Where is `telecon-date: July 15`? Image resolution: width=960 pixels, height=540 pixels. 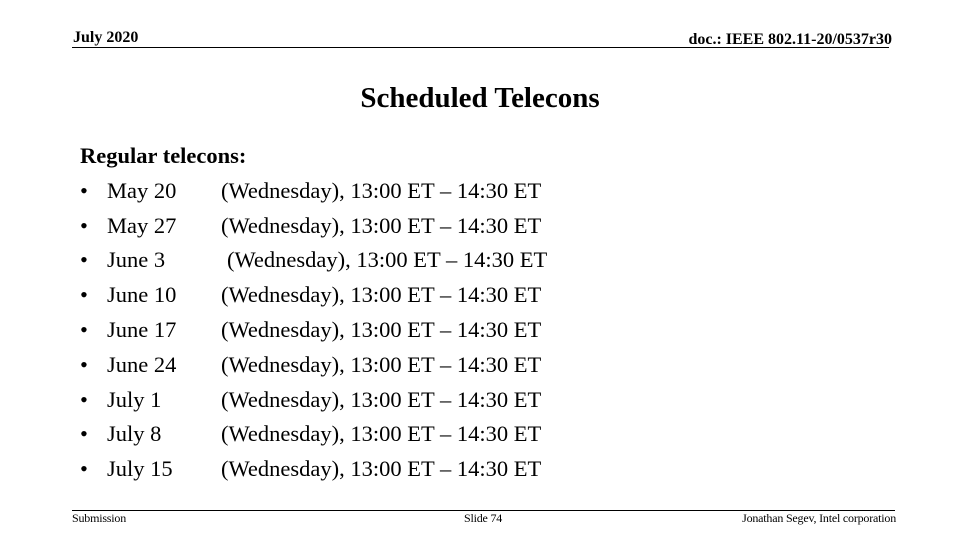 telecon-date: July 15 is located at coordinates (140, 469).